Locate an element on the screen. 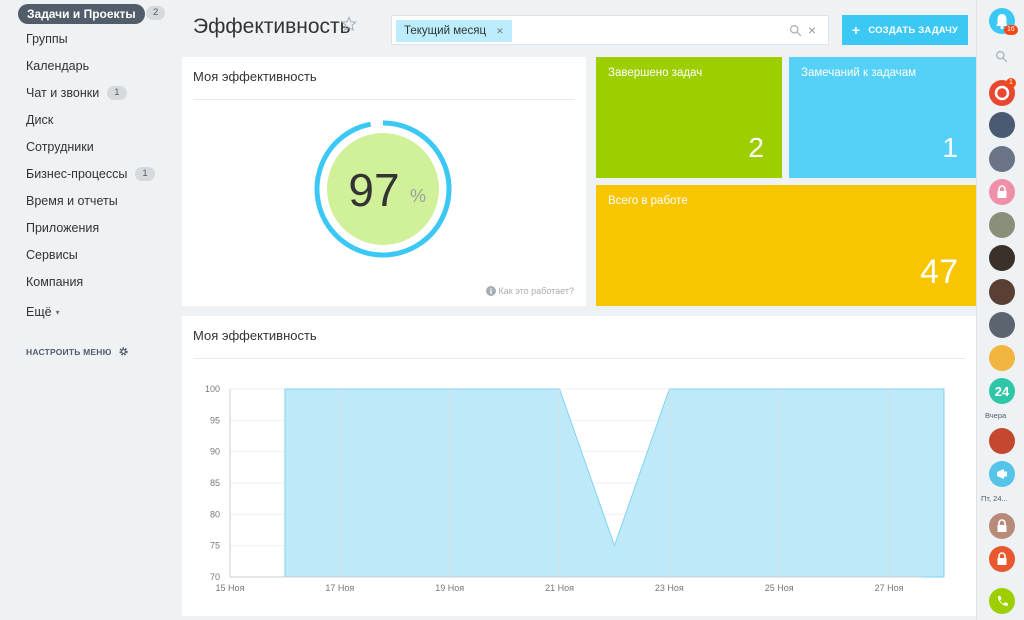 Image resolution: width=1024 pixels, height=620 pixels. configure-menu-label: НАСТРОИТЬ МЕНЮ is located at coordinates (69, 351).